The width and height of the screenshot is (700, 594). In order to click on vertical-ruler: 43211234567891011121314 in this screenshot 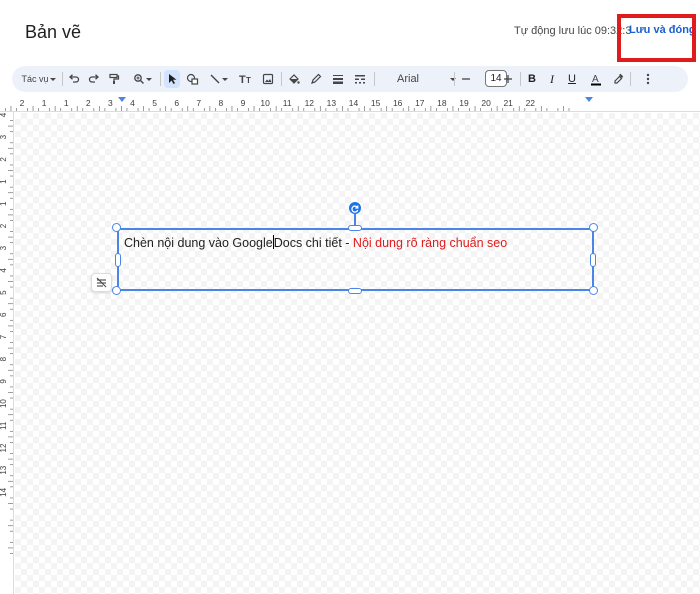, I will do `click(7, 353)`.